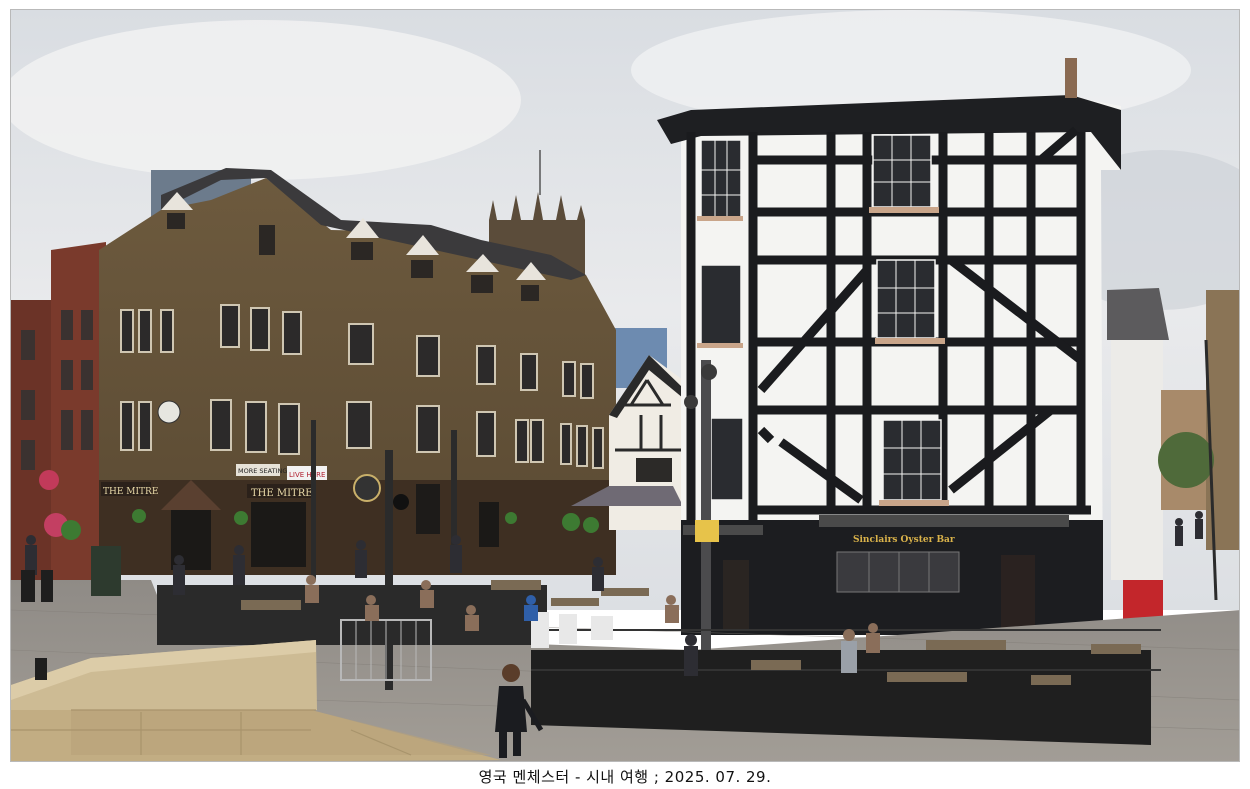 The height and width of the screenshot is (789, 1250). I want to click on photo-caption: 영국 멘체스터 - 시내 여행 ; 2025. 07. 29., so click(625, 777).